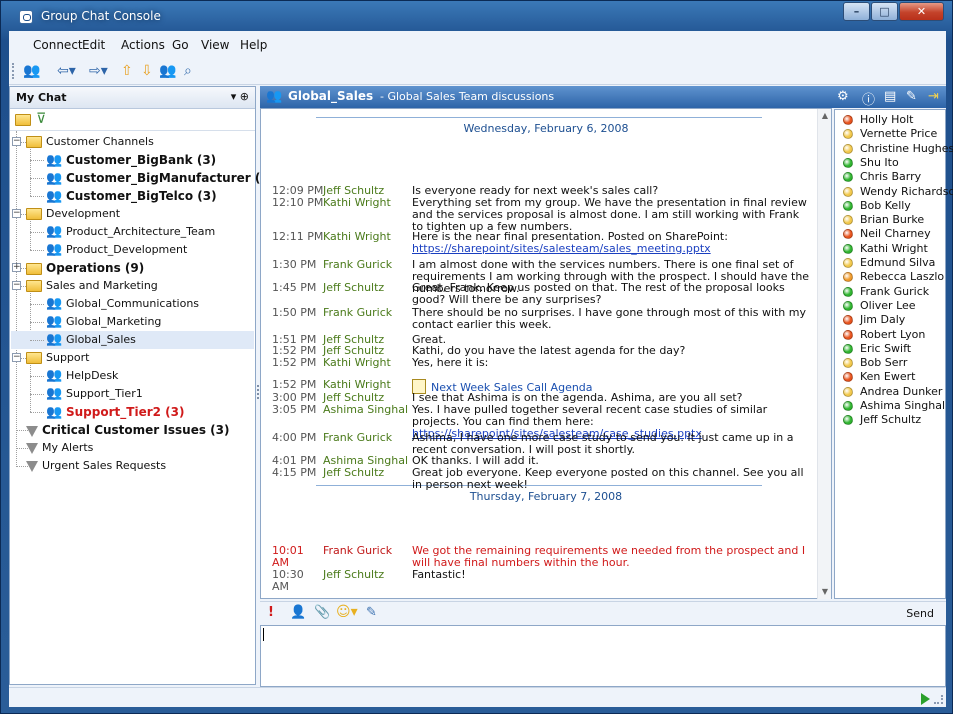  What do you see at coordinates (884, 335) in the screenshot?
I see `member-item: Robert Lyon` at bounding box center [884, 335].